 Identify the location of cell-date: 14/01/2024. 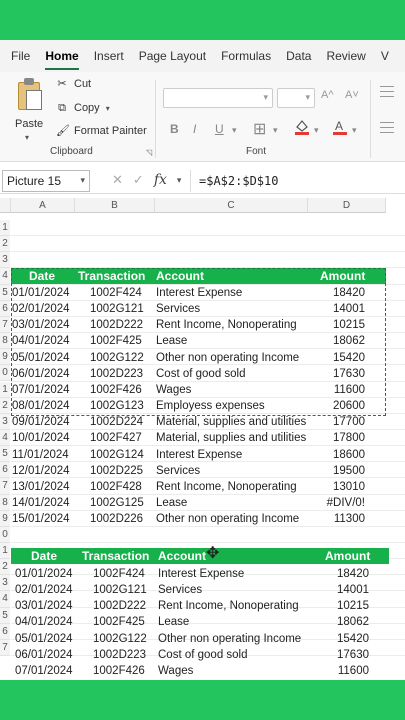
(43, 503).